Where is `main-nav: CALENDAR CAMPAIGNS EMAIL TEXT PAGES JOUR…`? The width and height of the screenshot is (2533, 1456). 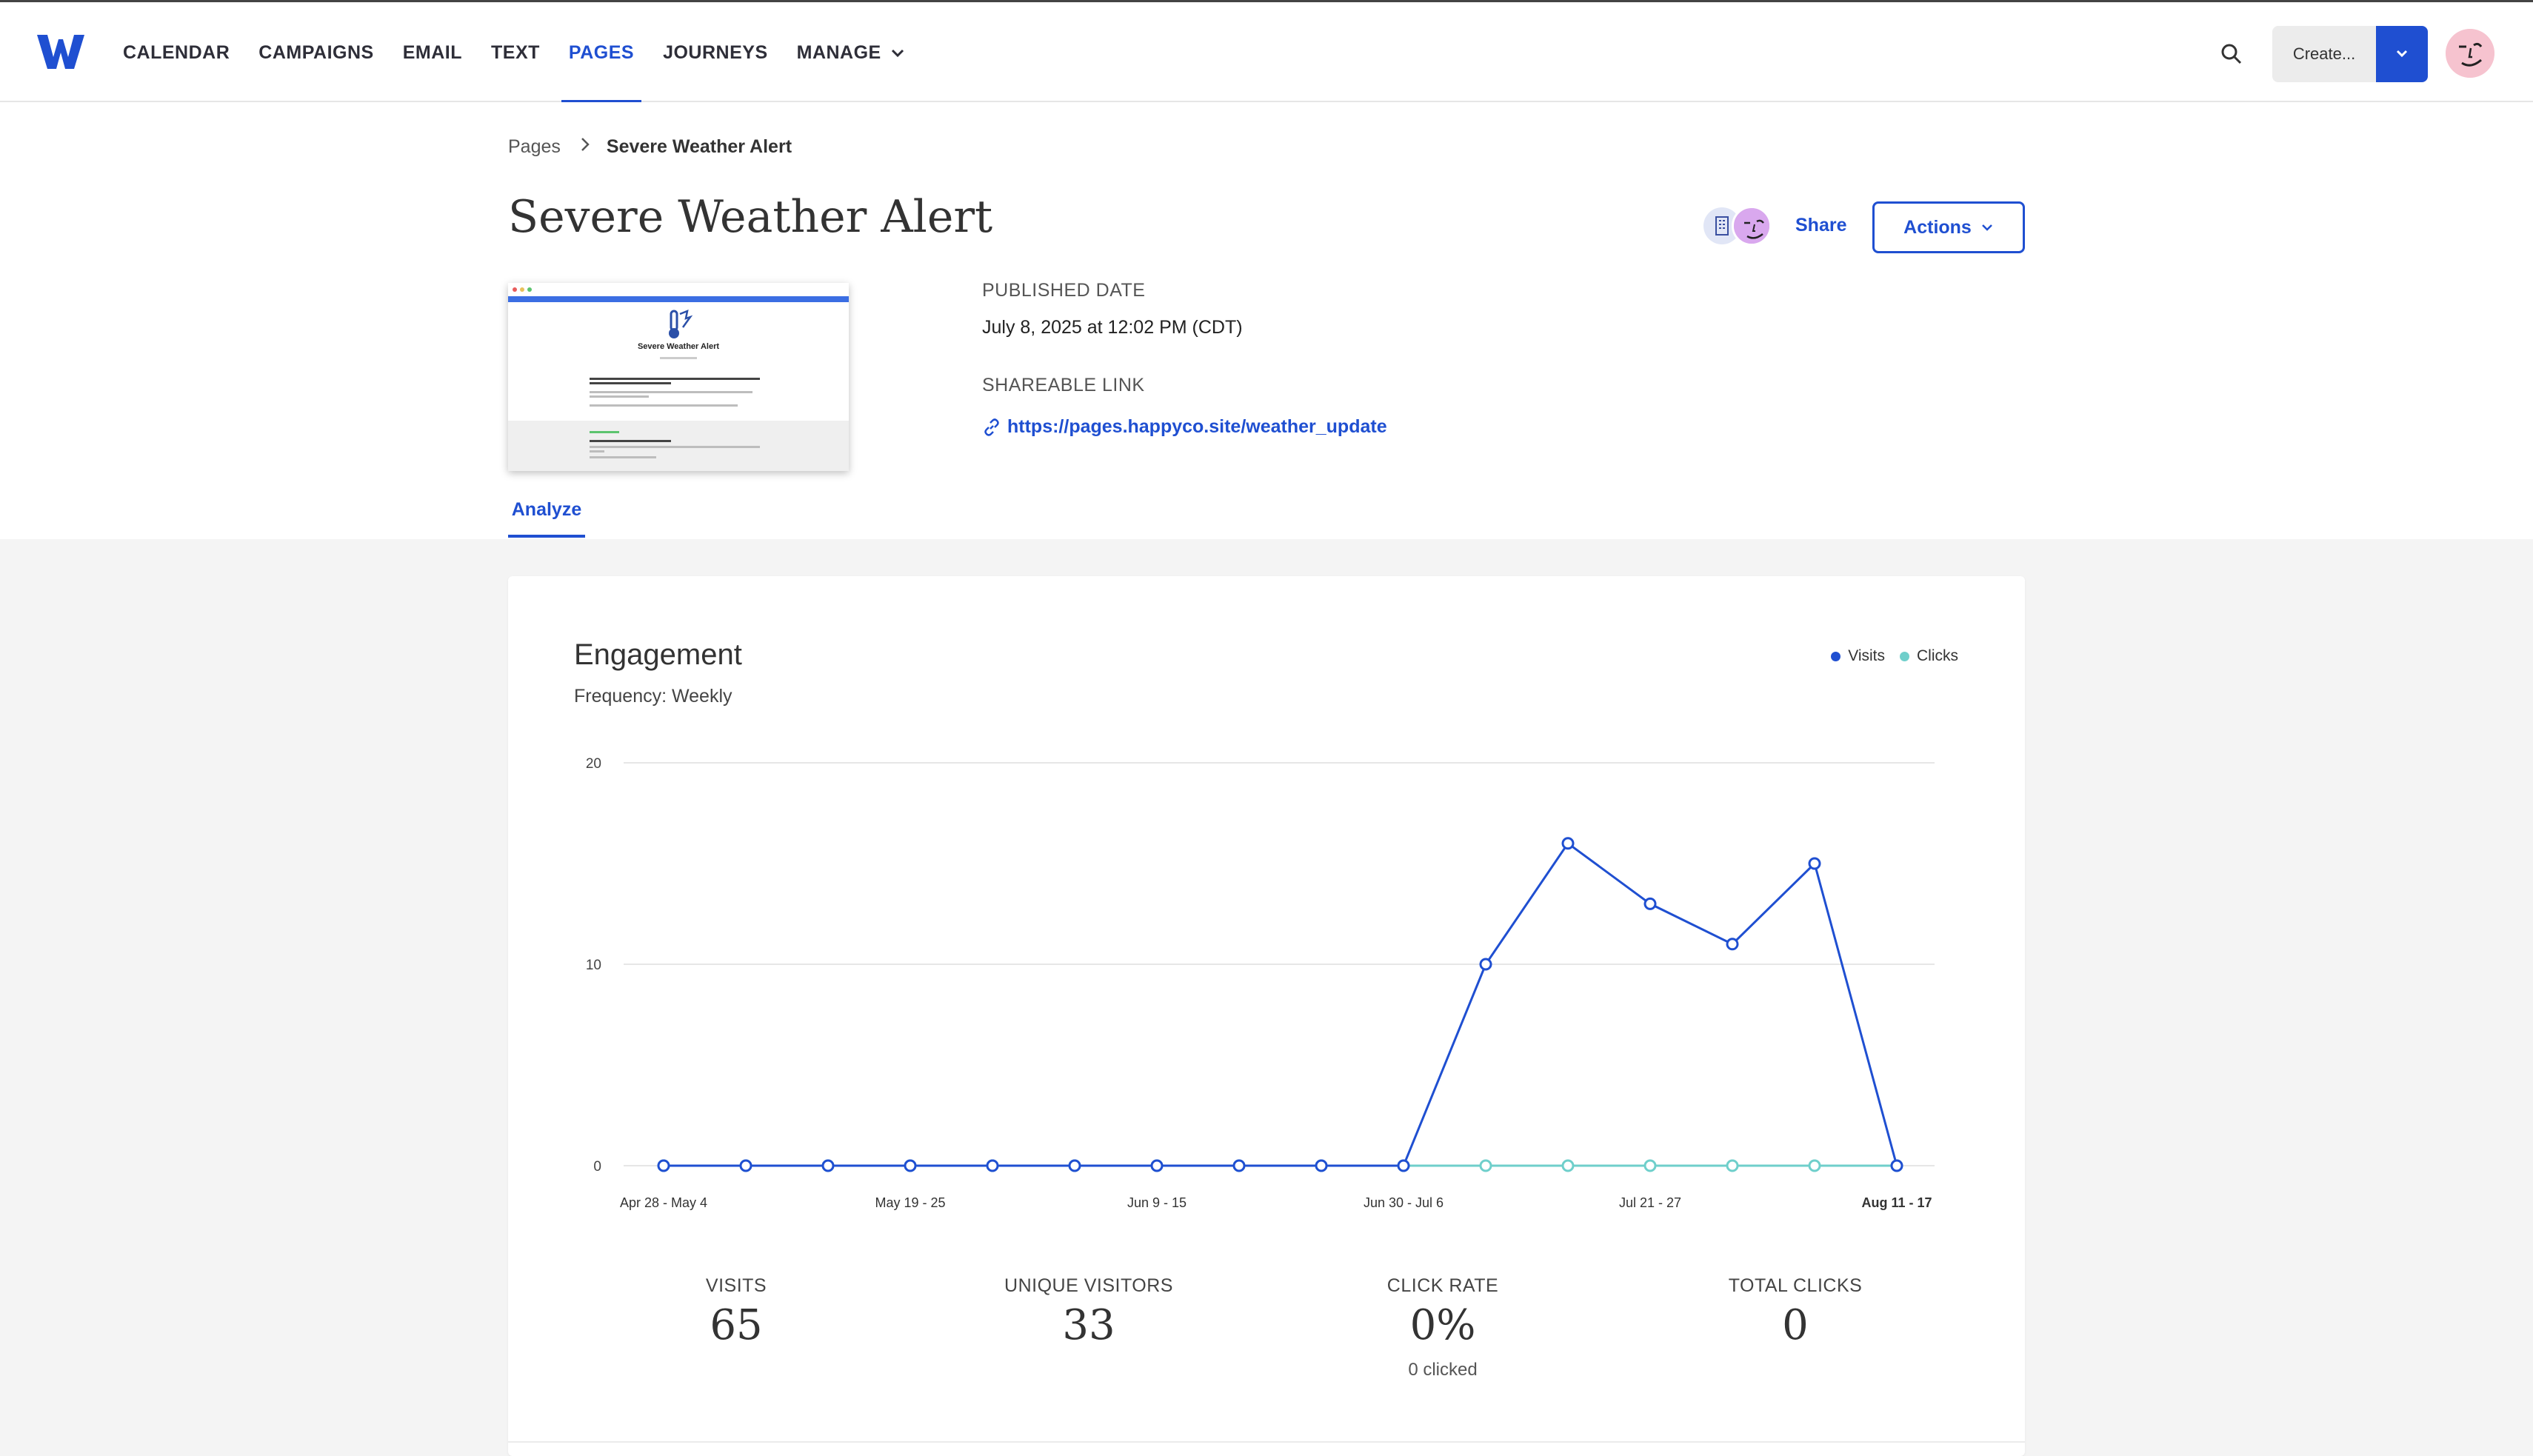 main-nav: CALENDAR CAMPAIGNS EMAIL TEXT PAGES JOUR… is located at coordinates (528, 52).